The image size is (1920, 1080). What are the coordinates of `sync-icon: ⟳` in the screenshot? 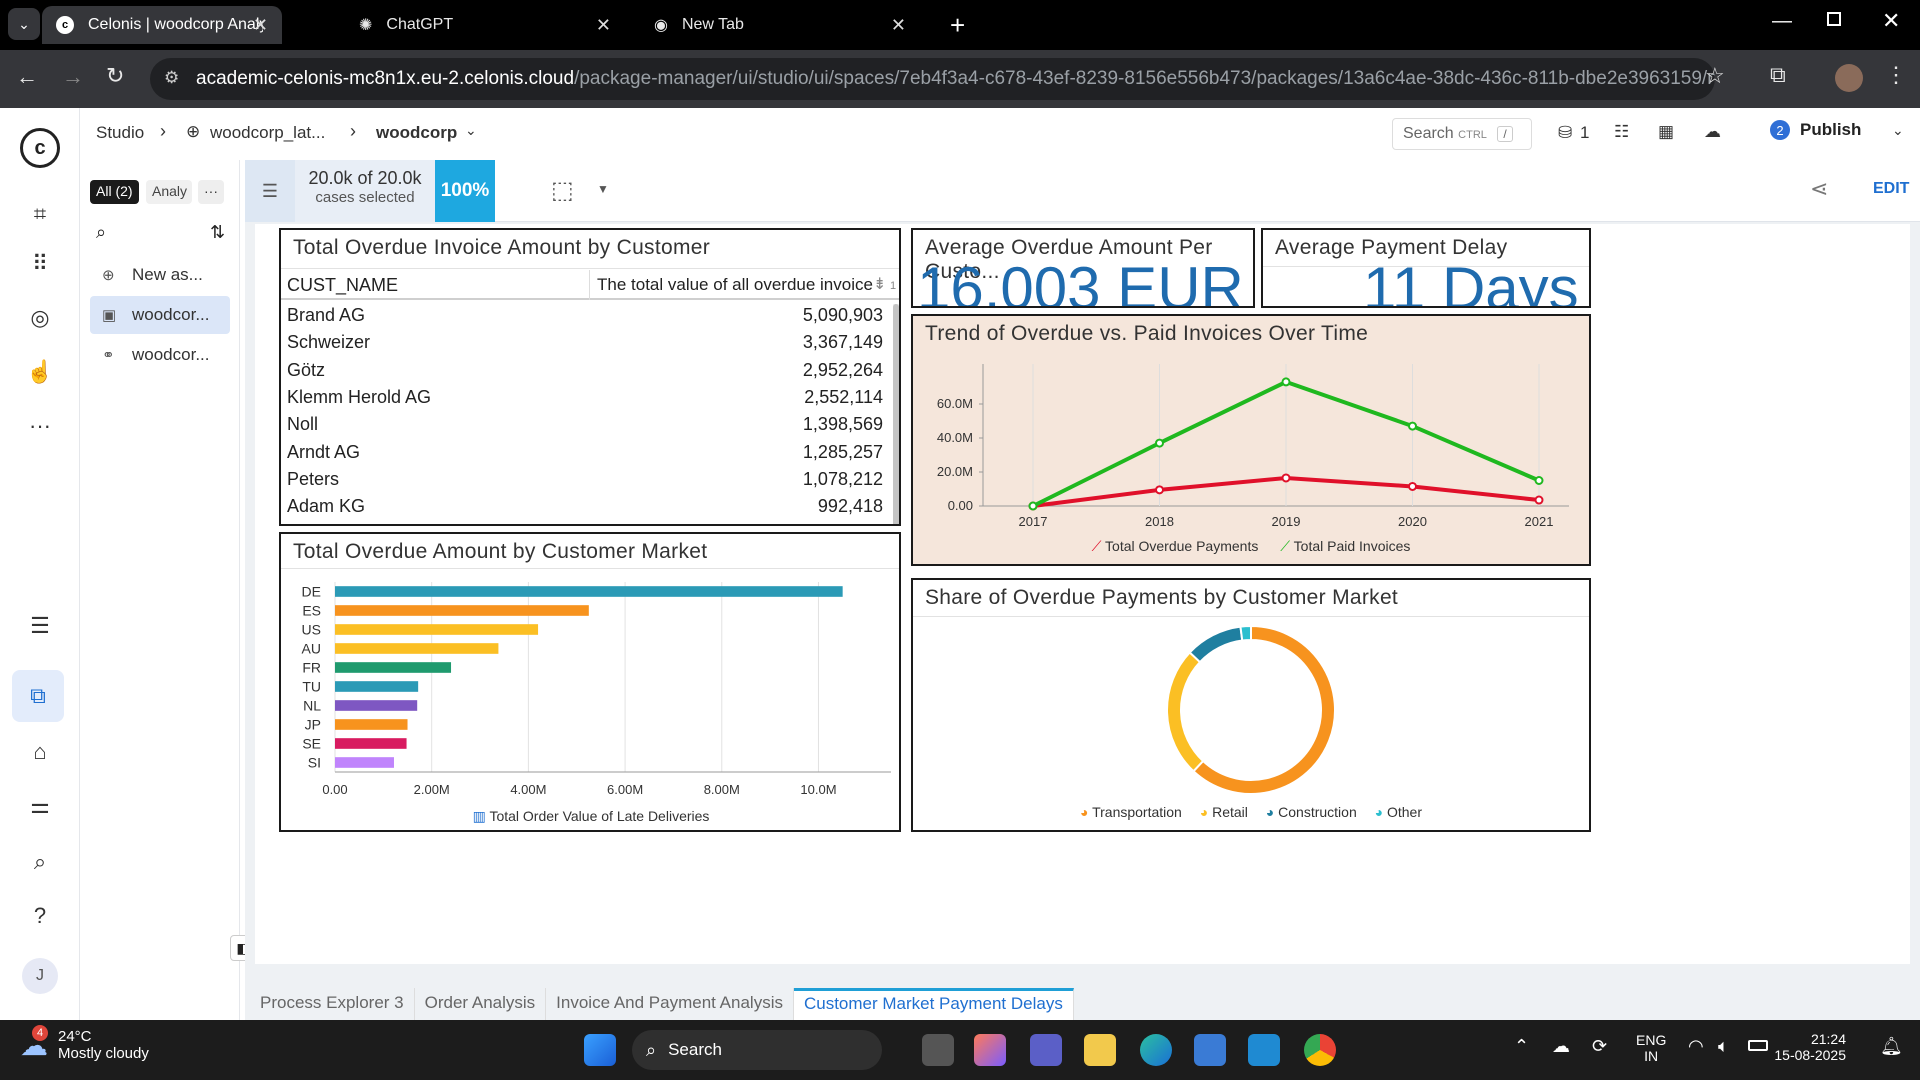 It's located at (1599, 1046).